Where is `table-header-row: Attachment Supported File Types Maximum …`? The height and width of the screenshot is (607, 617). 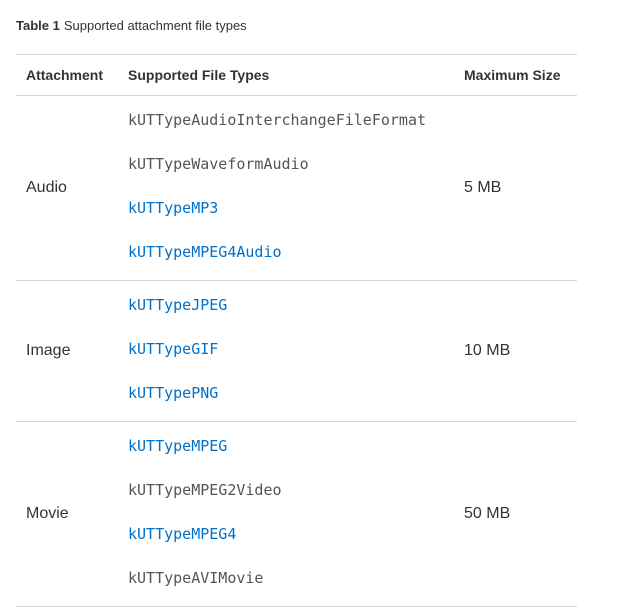
table-header-row: Attachment Supported File Types Maximum … is located at coordinates (296, 75).